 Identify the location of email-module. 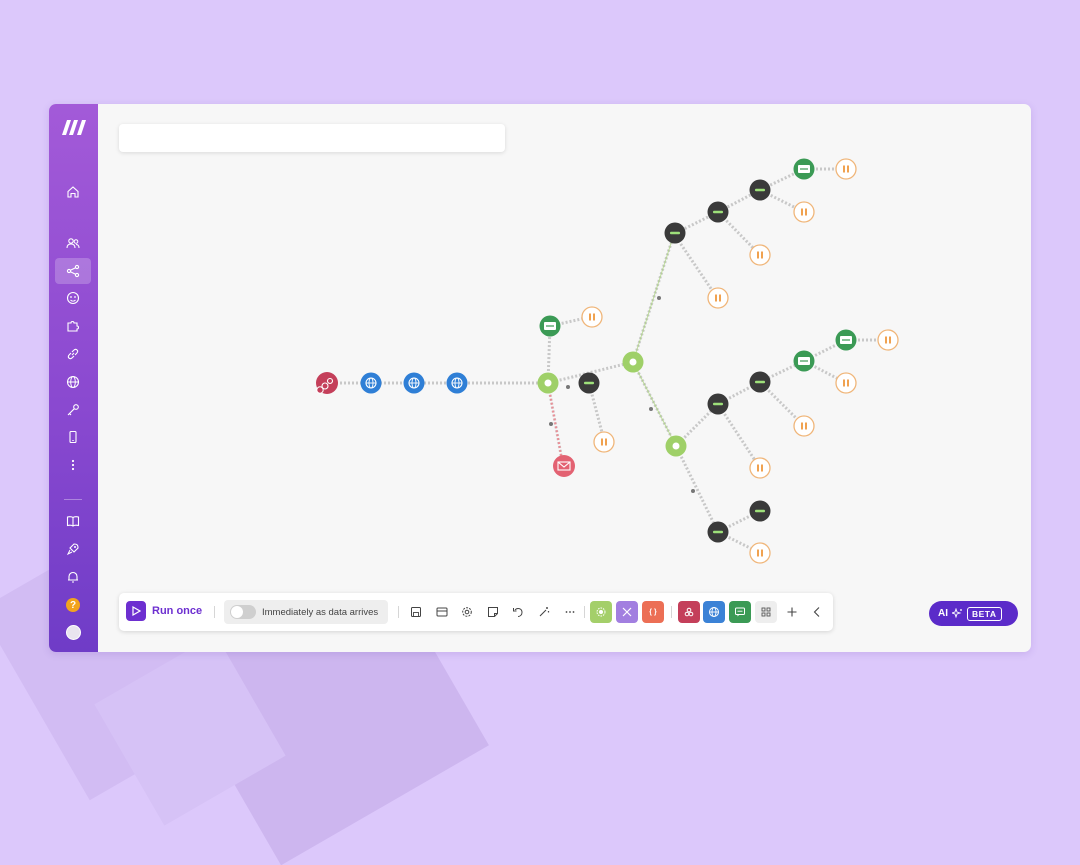
(564, 466).